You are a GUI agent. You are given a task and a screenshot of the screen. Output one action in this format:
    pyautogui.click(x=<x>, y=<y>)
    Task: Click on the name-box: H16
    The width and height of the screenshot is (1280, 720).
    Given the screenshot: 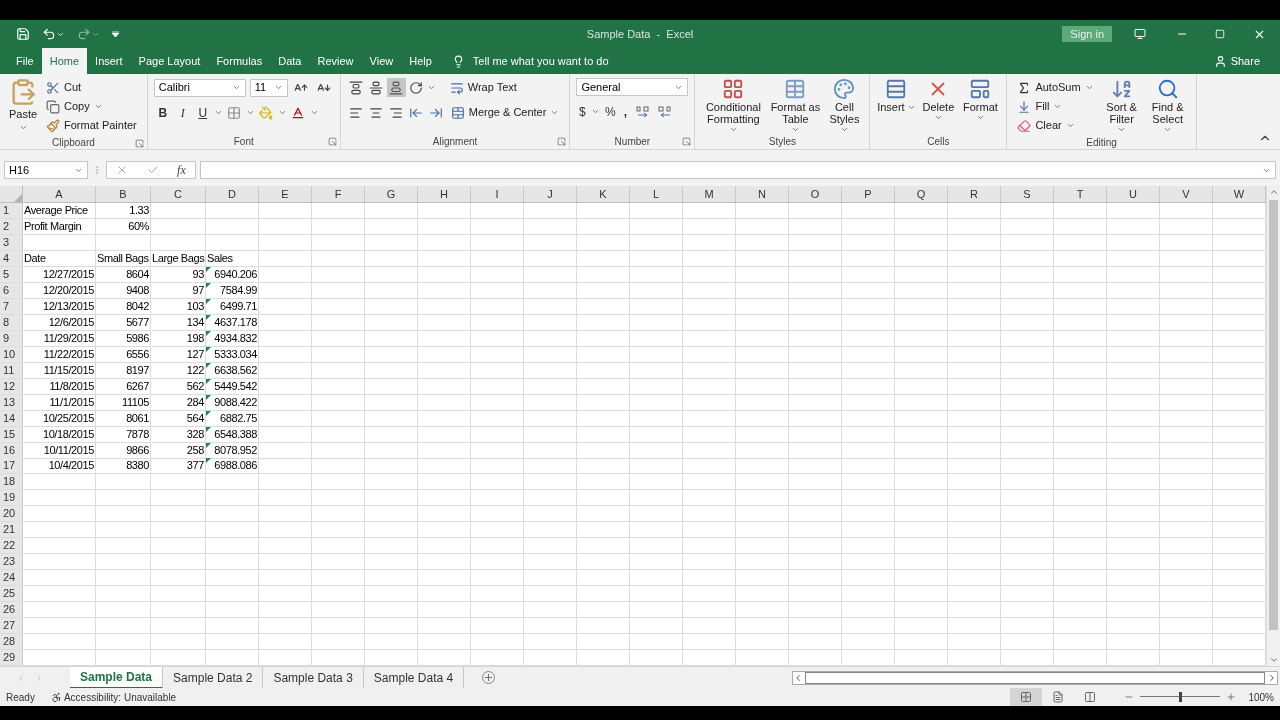 What is the action you would take?
    pyautogui.click(x=46, y=170)
    